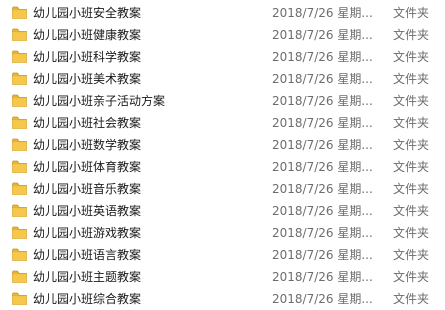  What do you see at coordinates (222, 101) in the screenshot?
I see `file-row: 幼儿园小班亲子活动方案 2018/7/26 星期... 文件夹` at bounding box center [222, 101].